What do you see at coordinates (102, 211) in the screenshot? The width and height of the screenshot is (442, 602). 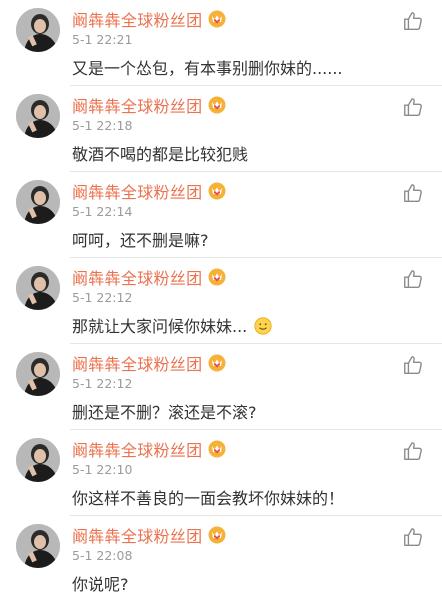 I see `timestamp: 5-1 22:14` at bounding box center [102, 211].